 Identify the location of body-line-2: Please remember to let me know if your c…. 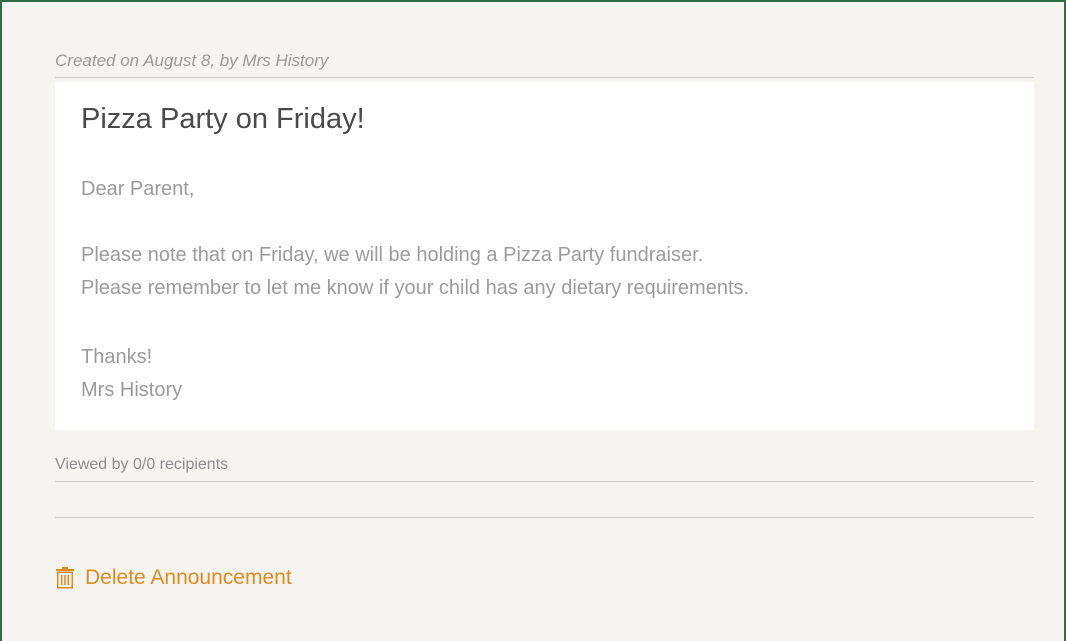
(415, 288).